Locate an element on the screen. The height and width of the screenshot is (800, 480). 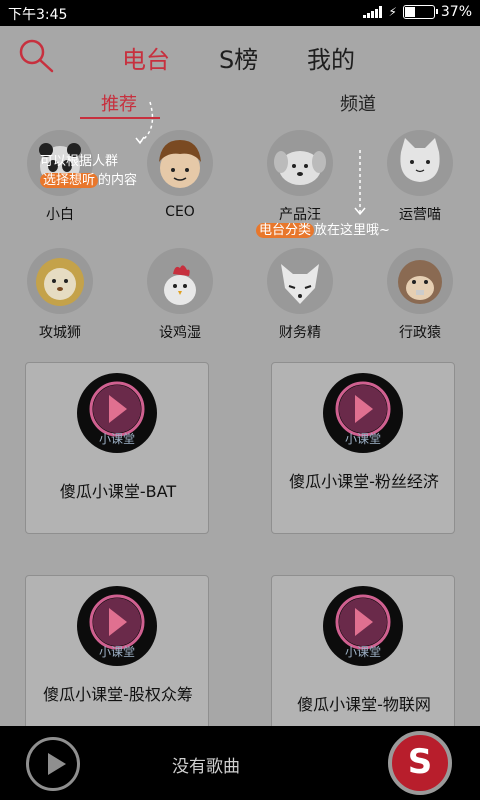
program-card: 小课堂 傻瓜小课堂-粉丝经济 is located at coordinates (363, 448).